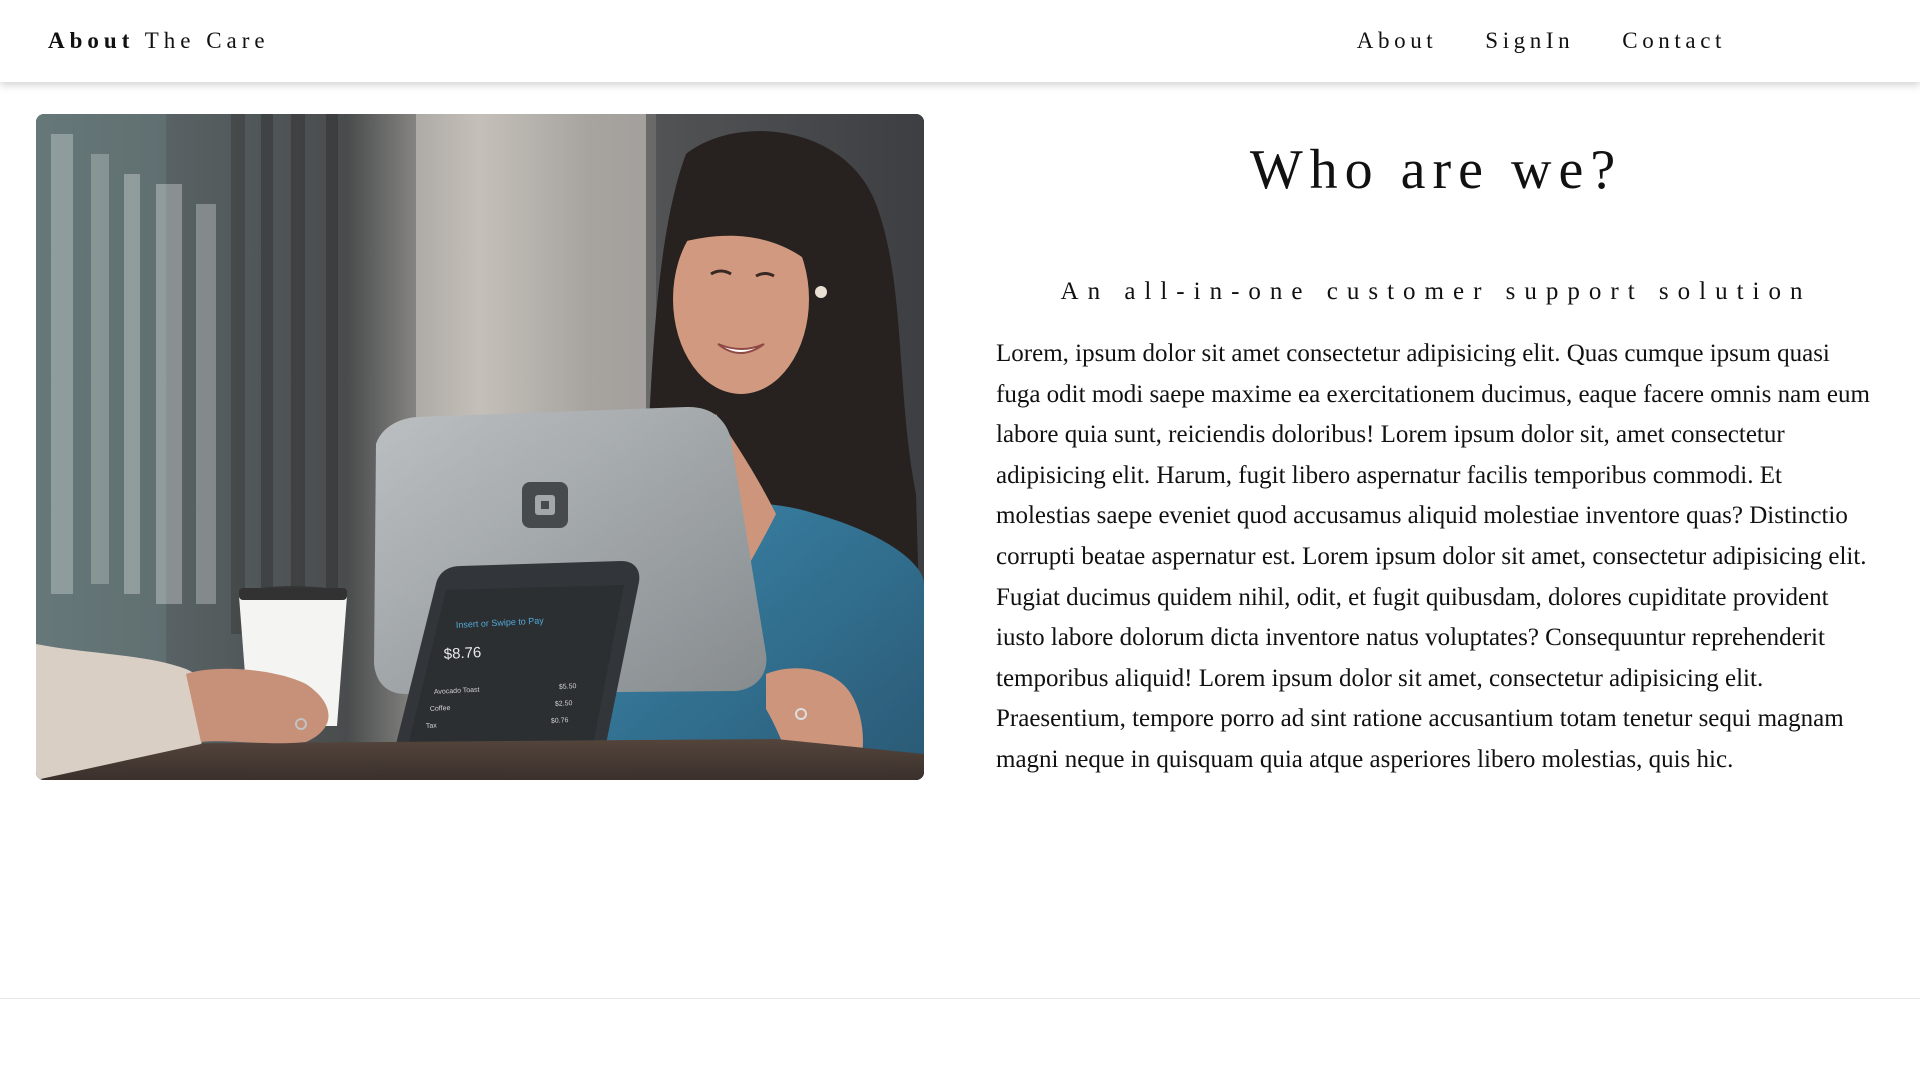 This screenshot has width=1920, height=1080. I want to click on brand-logo: About The Care, so click(159, 41).